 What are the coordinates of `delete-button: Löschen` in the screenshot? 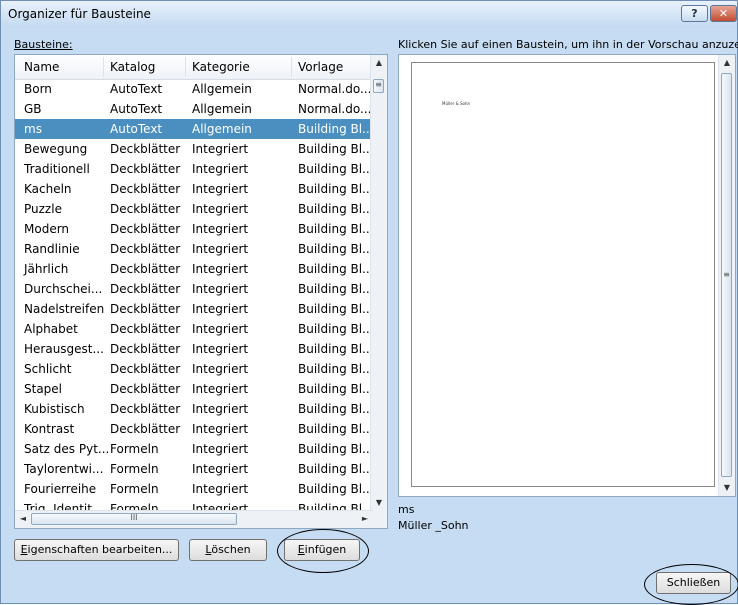 It's located at (228, 550).